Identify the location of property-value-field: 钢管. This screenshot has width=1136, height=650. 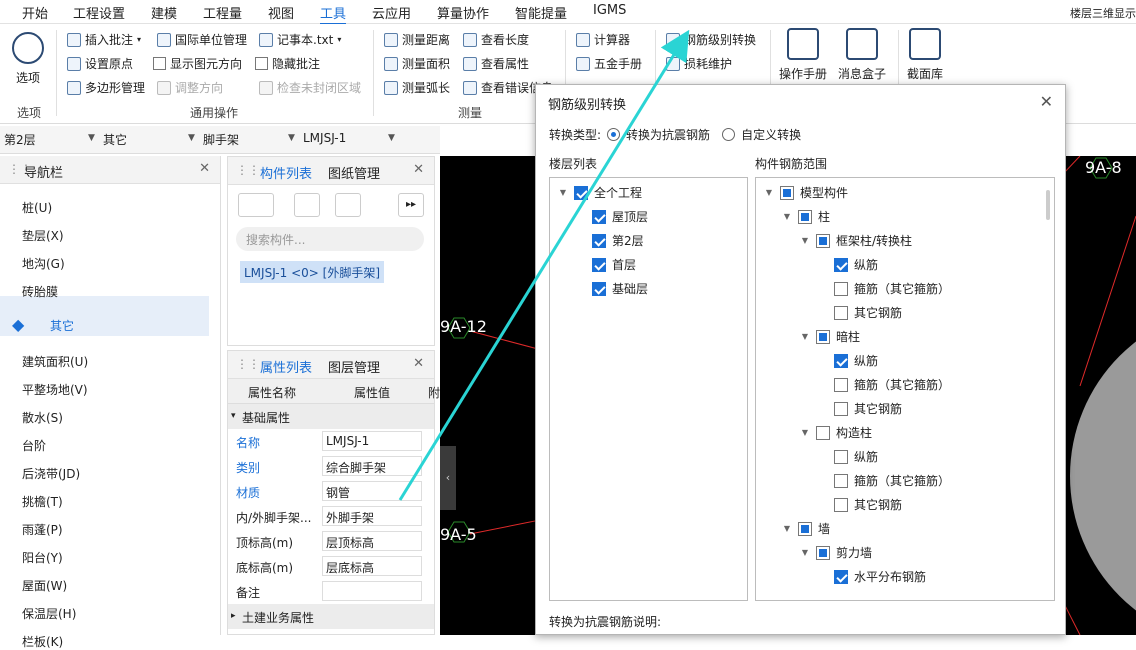
(372, 491).